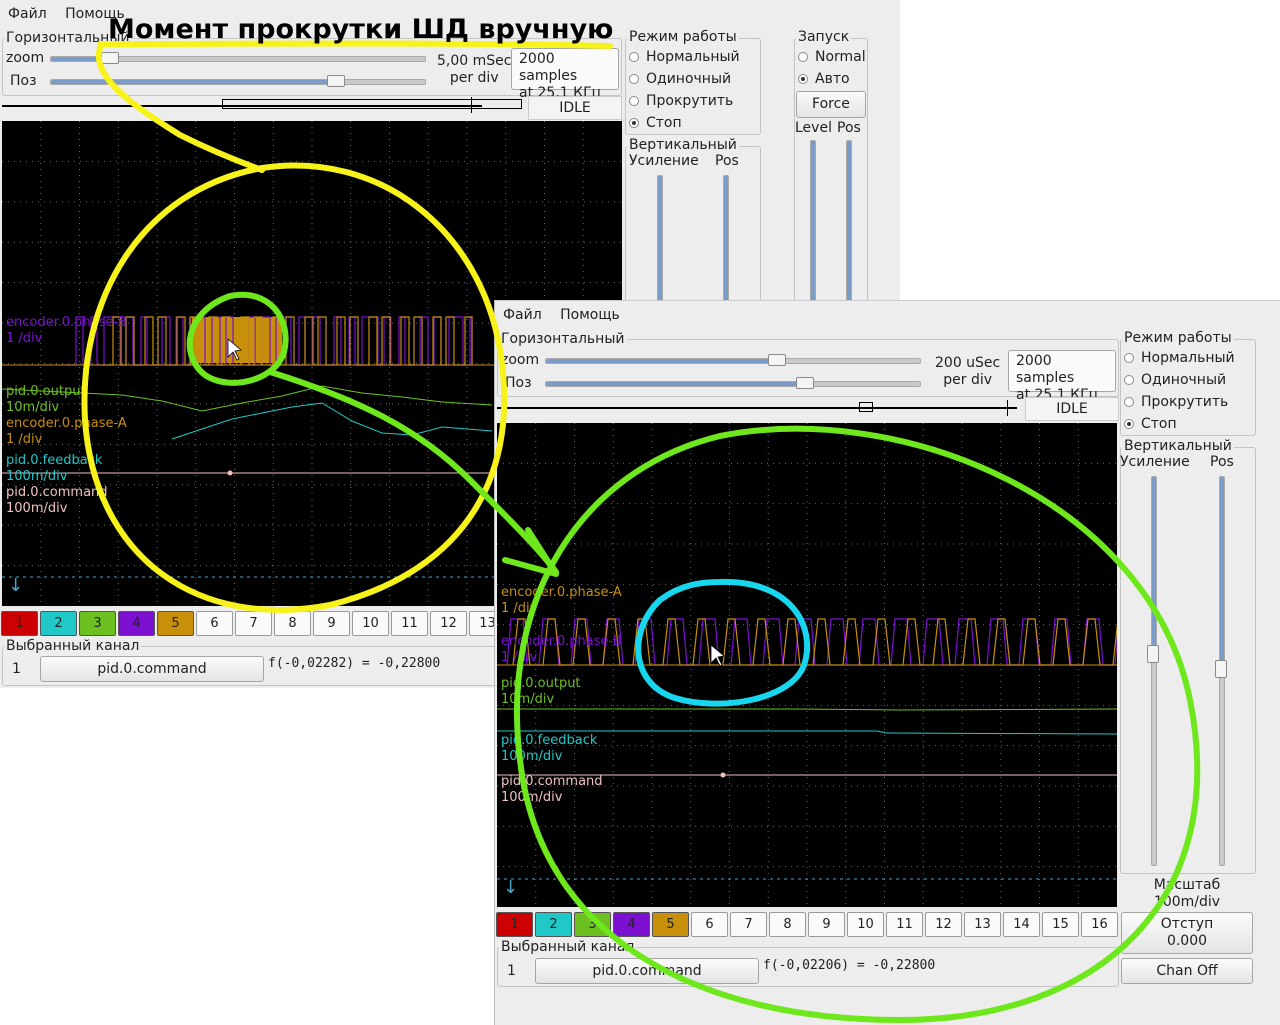  Describe the element at coordinates (57, 500) in the screenshot. I see `channel-label-pid-command: pid.0.command 100m/div` at that location.